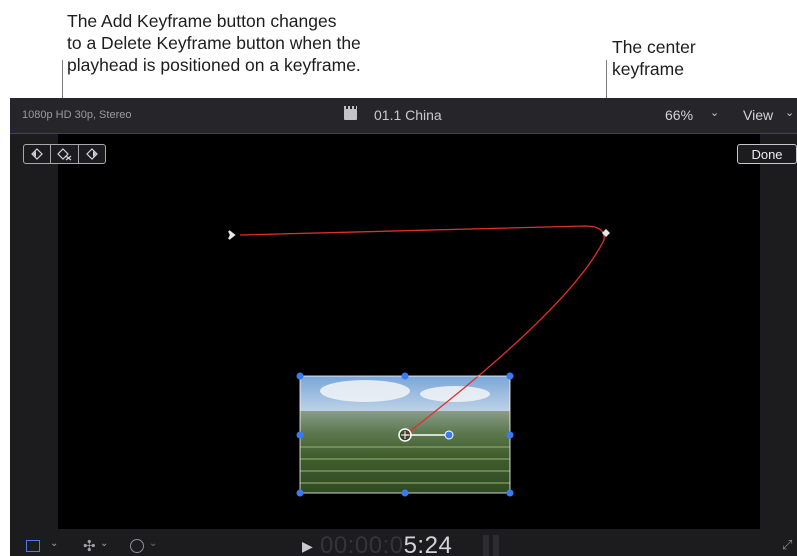  I want to click on timecode-dim: 00:00:0, so click(362, 544).